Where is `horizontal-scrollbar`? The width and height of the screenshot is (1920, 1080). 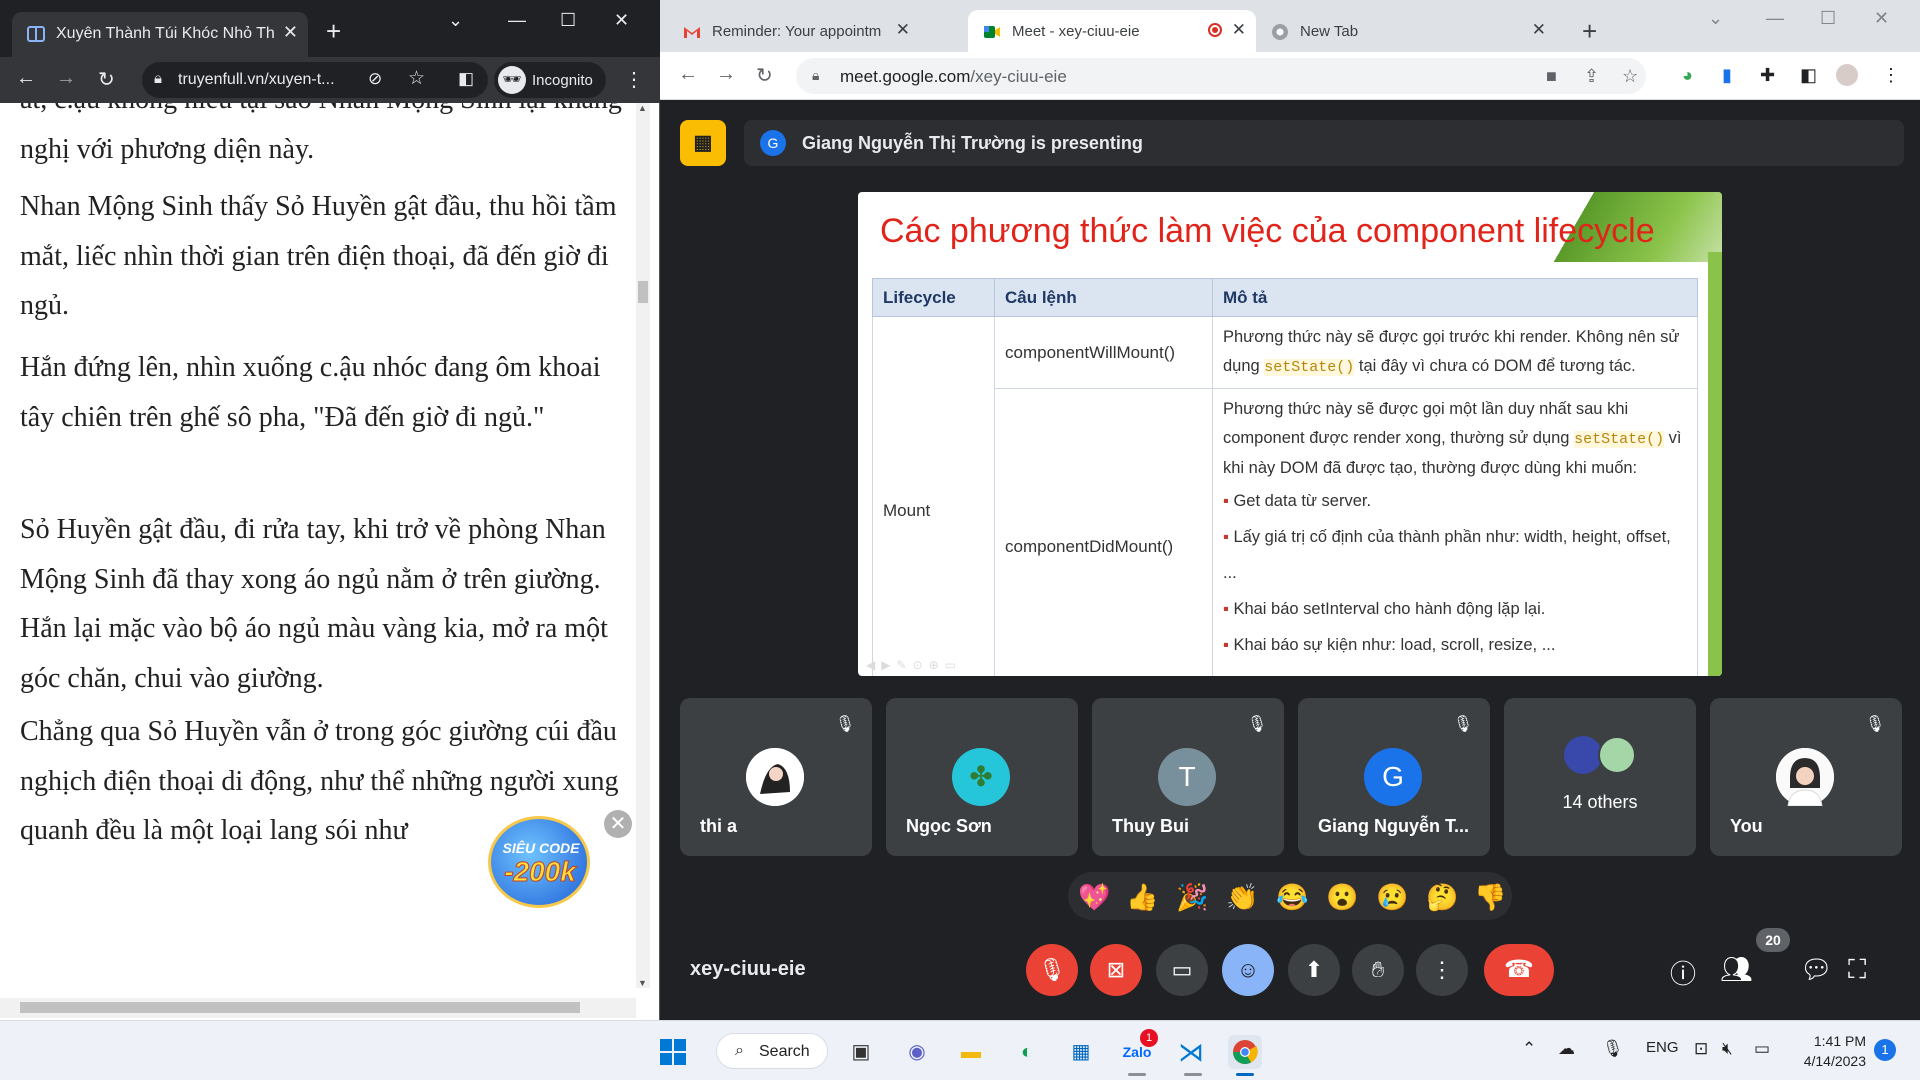 horizontal-scrollbar is located at coordinates (318, 1008).